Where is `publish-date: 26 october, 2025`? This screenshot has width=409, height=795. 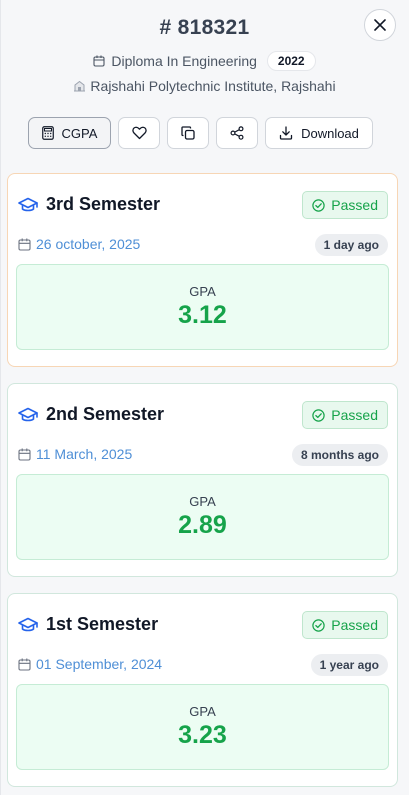 publish-date: 26 october, 2025 is located at coordinates (79, 244).